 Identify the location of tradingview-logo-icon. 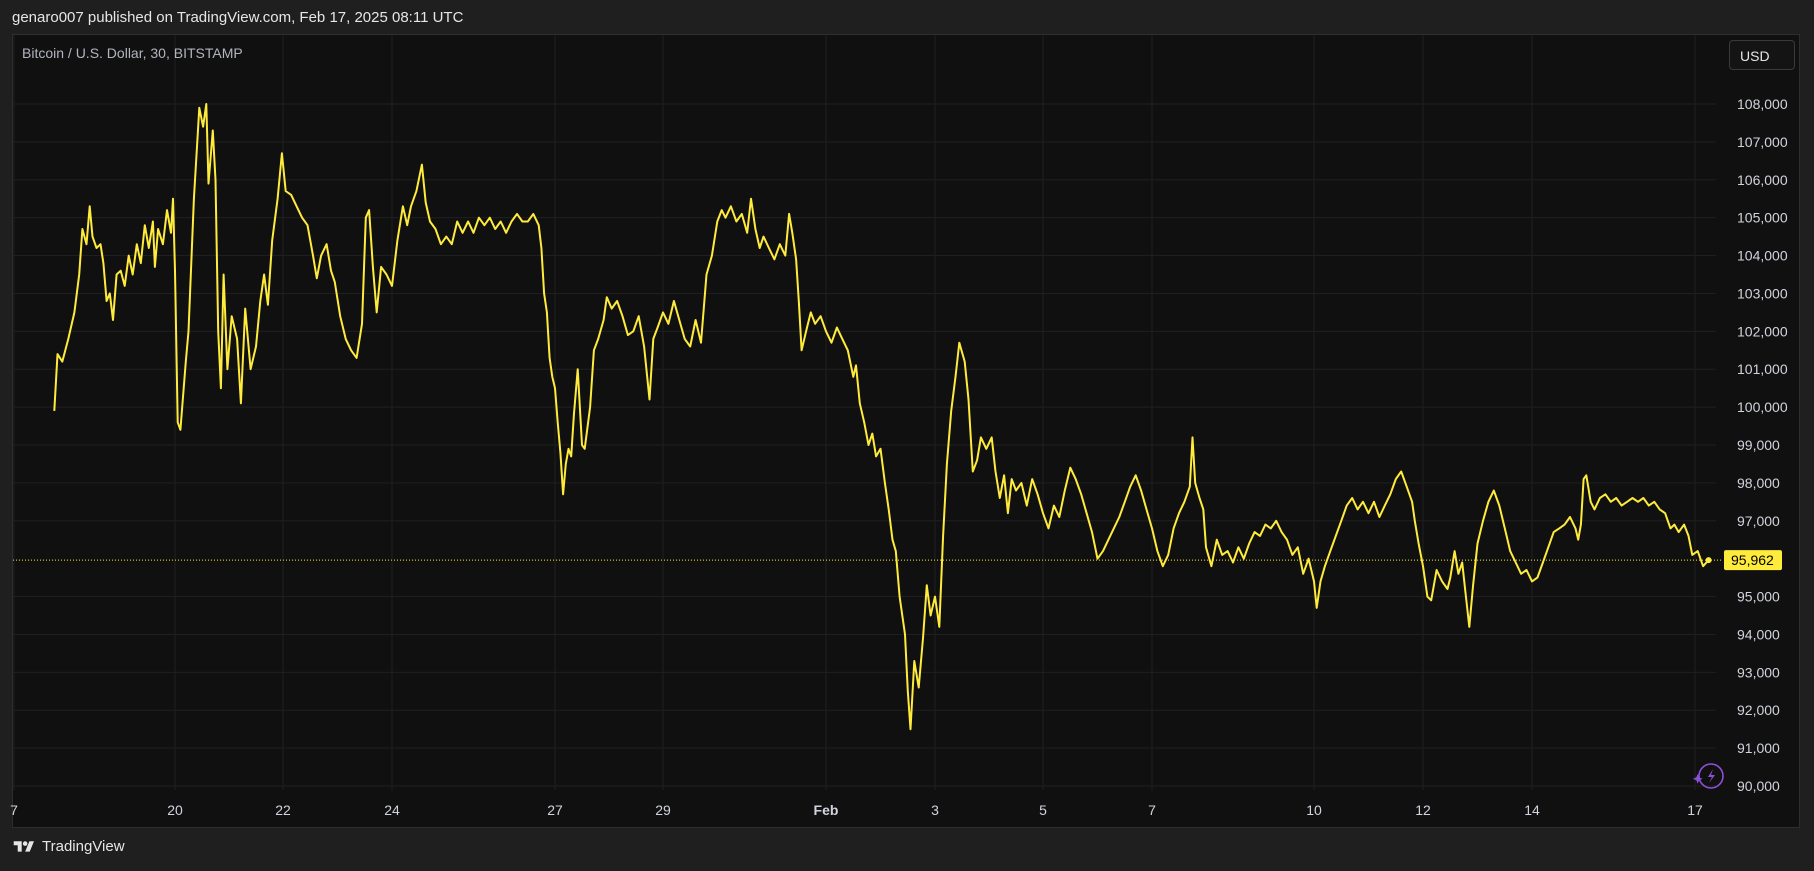
(24, 847).